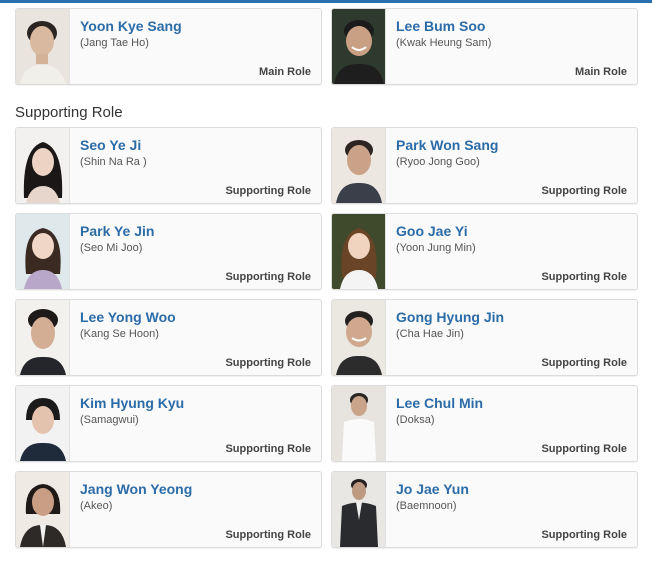 This screenshot has width=652, height=570. What do you see at coordinates (111, 248) in the screenshot?
I see `character-name: (Seo Mi Joo)` at bounding box center [111, 248].